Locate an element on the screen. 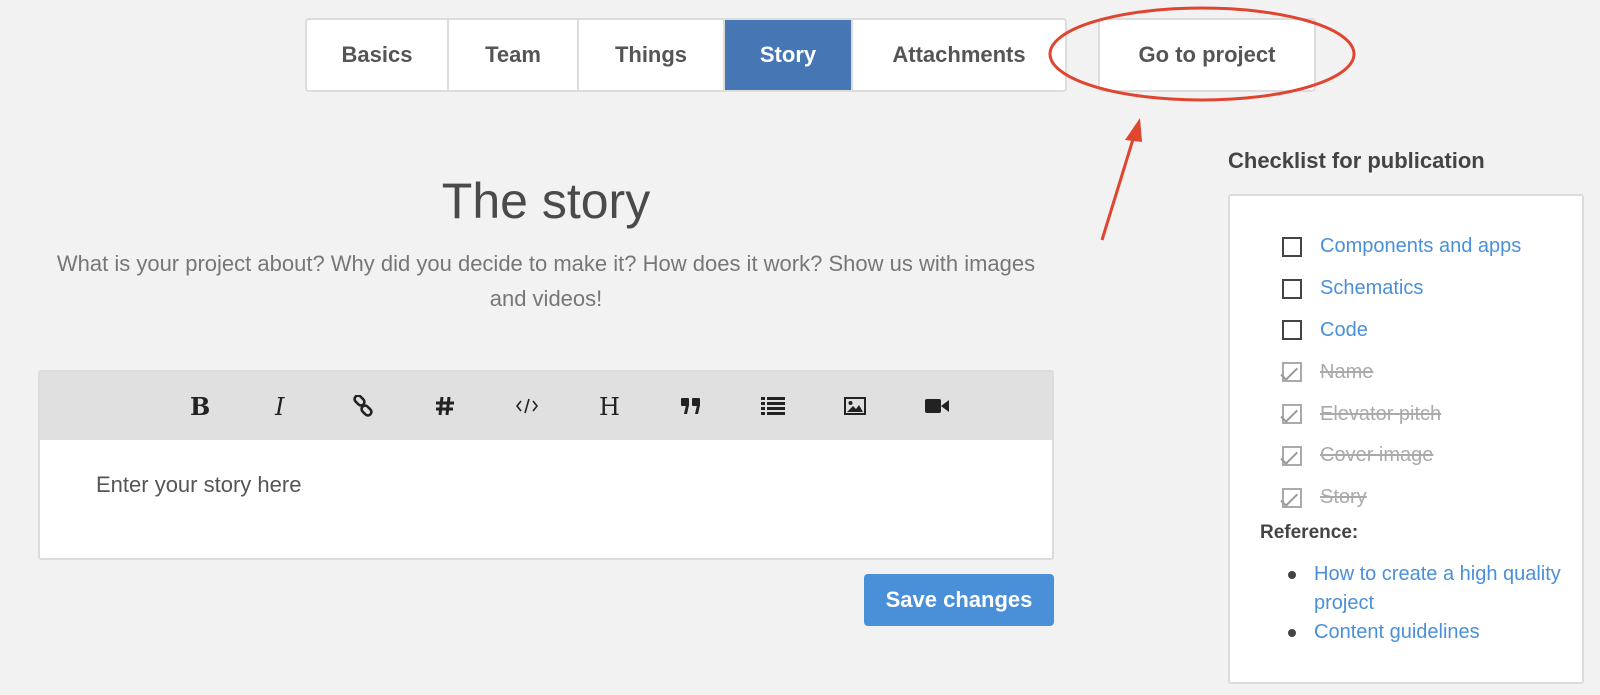 The height and width of the screenshot is (695, 1600). reference-item: Content guidelines is located at coordinates (1422, 632).